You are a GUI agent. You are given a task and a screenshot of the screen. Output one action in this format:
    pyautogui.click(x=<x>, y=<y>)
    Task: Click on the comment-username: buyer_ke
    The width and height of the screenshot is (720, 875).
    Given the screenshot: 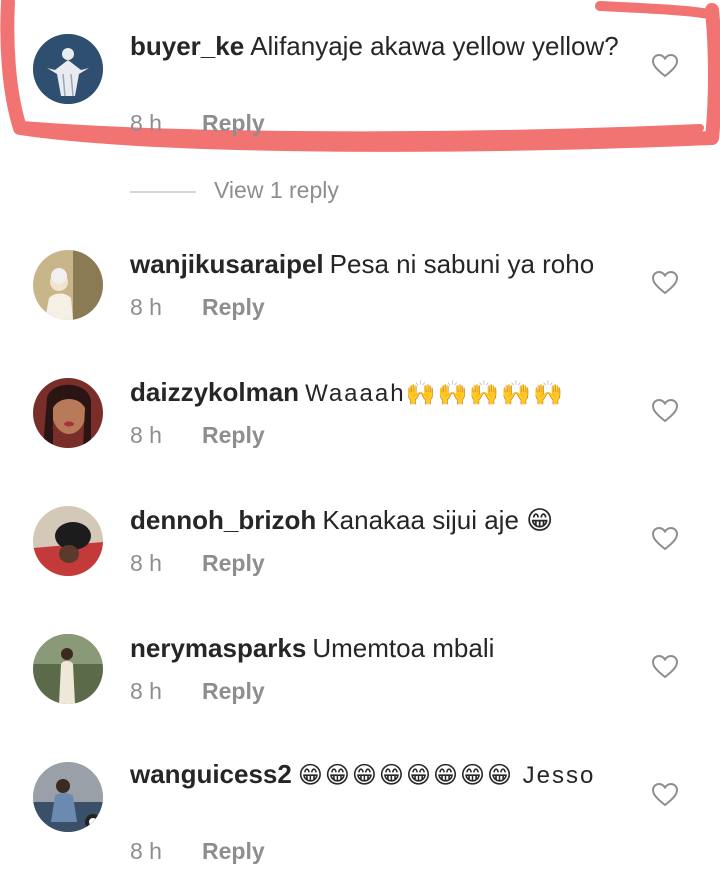 What is the action you would take?
    pyautogui.click(x=187, y=46)
    